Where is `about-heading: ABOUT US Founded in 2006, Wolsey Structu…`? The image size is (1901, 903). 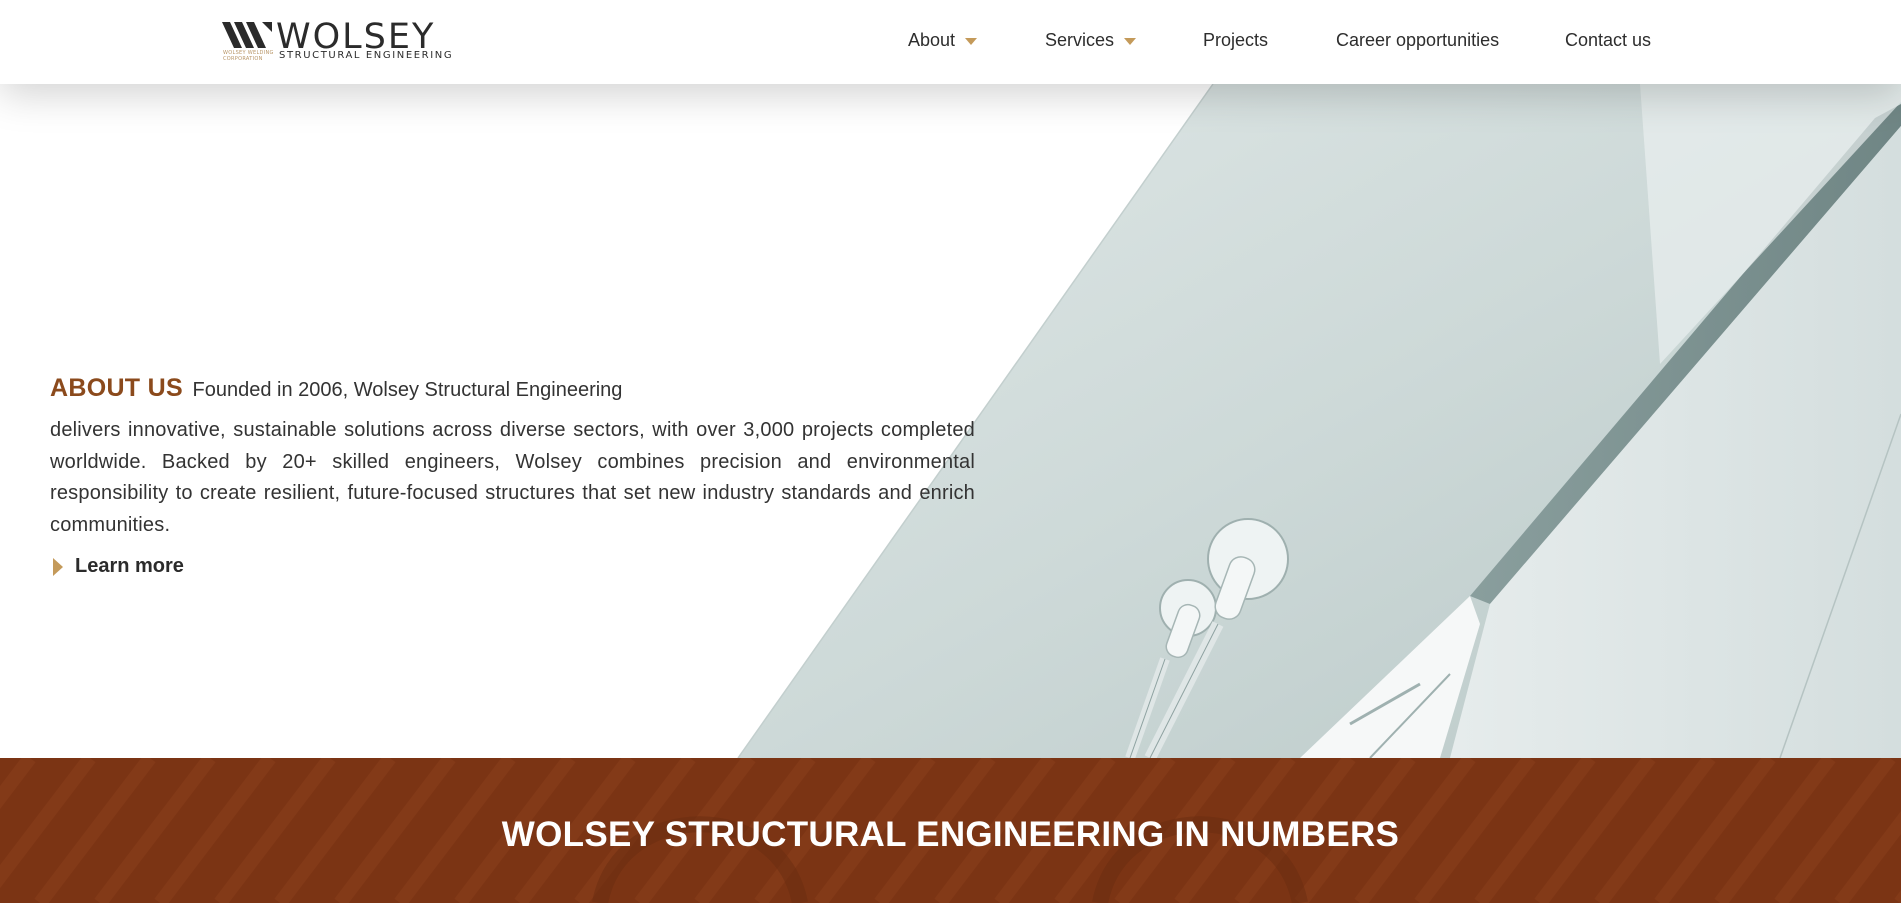
about-heading: ABOUT US Founded in 2006, Wolsey Structu… is located at coordinates (512, 389).